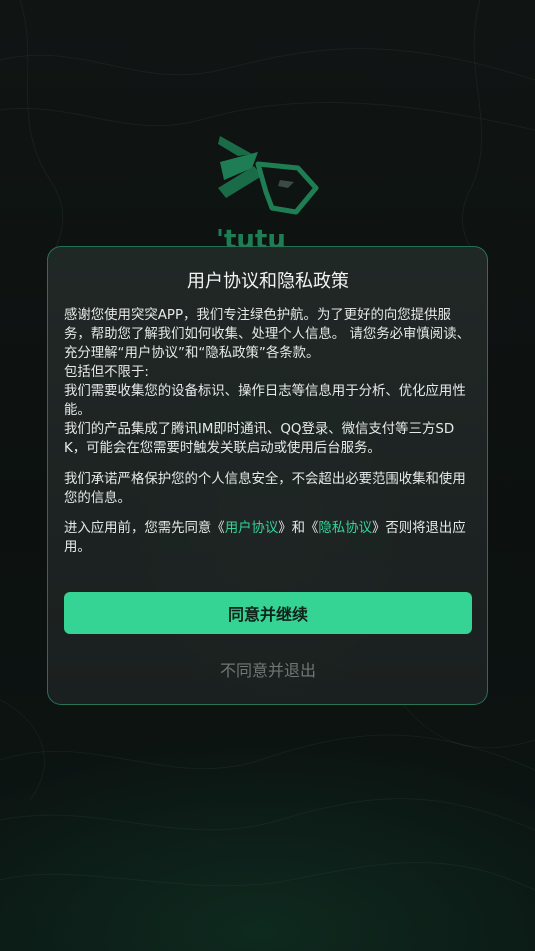 This screenshot has width=535, height=951. What do you see at coordinates (268, 538) in the screenshot?
I see `dialog-paragraph-3: 进入应用前，您需先同意《用户协议》和《隐私协议》否则将退出应用。` at bounding box center [268, 538].